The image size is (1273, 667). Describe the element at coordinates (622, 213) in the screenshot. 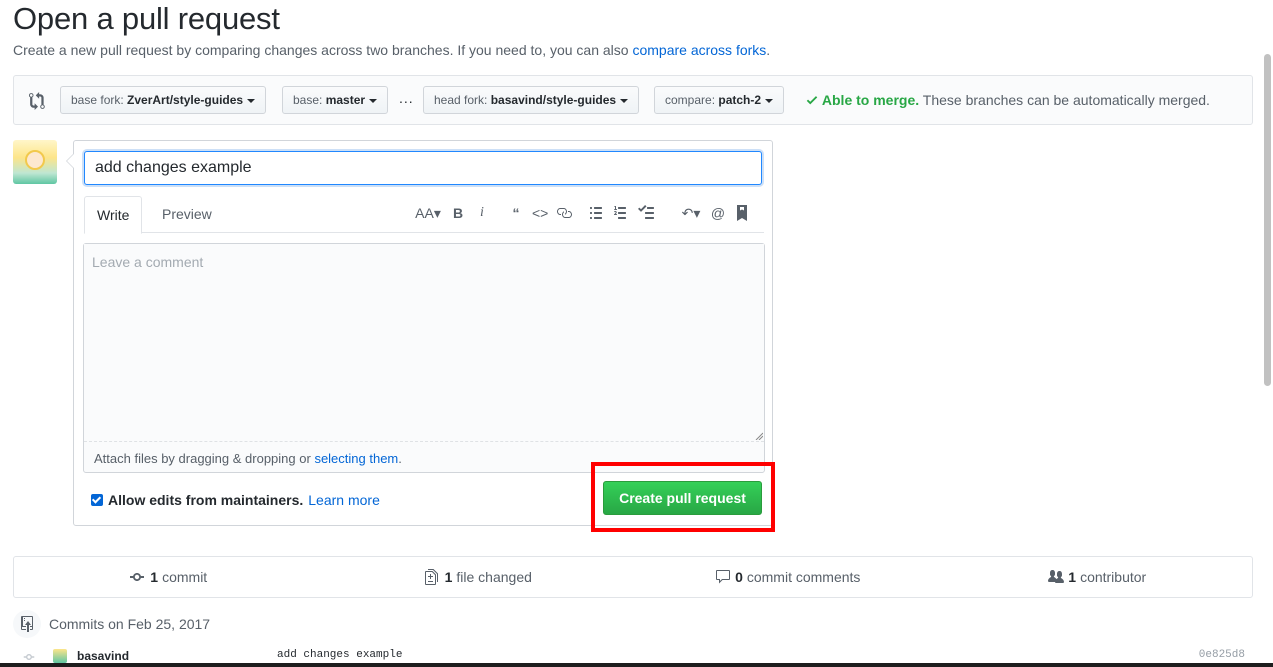

I see `ordered-list-icon` at that location.